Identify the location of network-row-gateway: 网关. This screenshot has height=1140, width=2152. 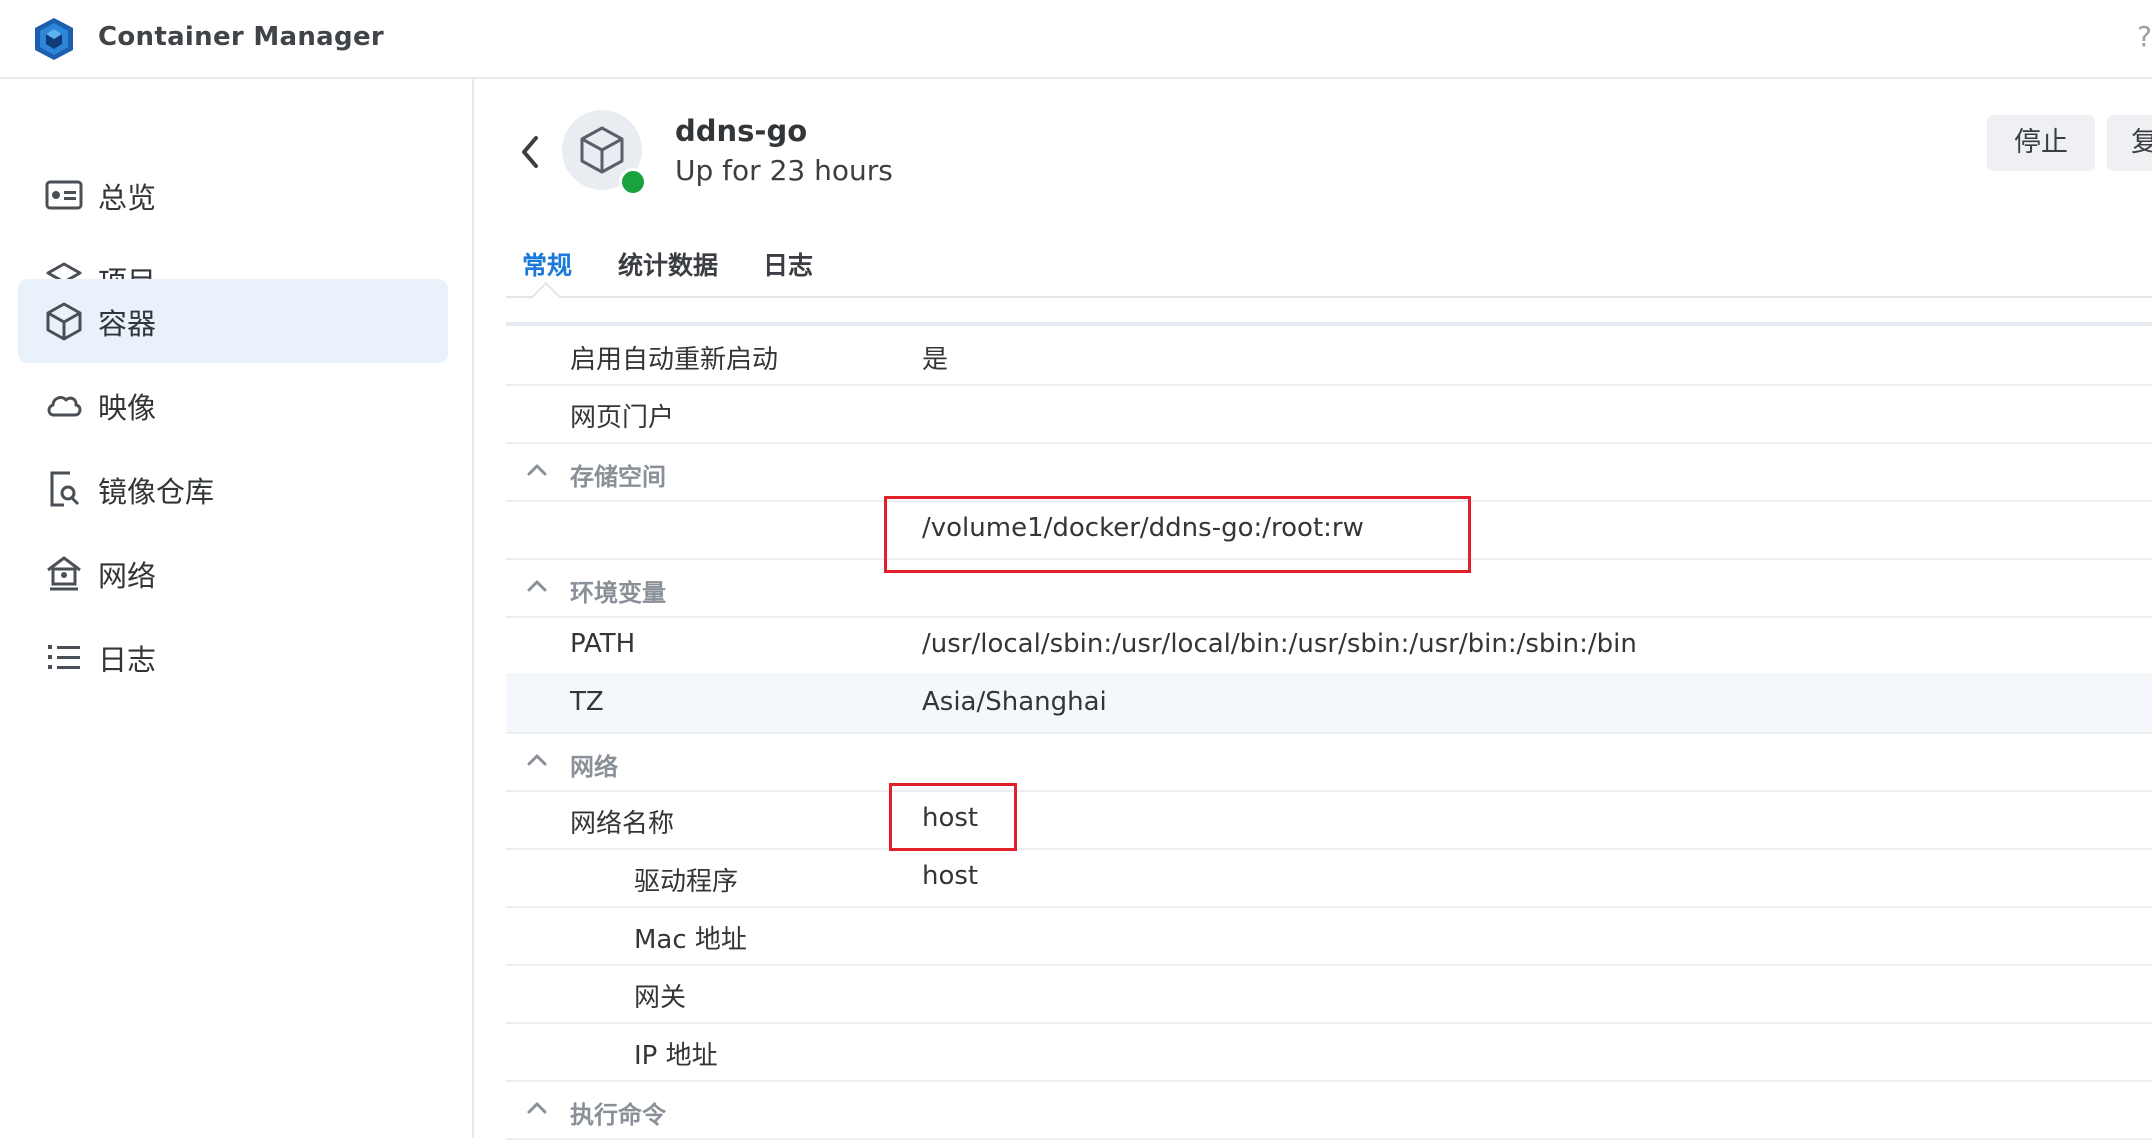
(1329, 994).